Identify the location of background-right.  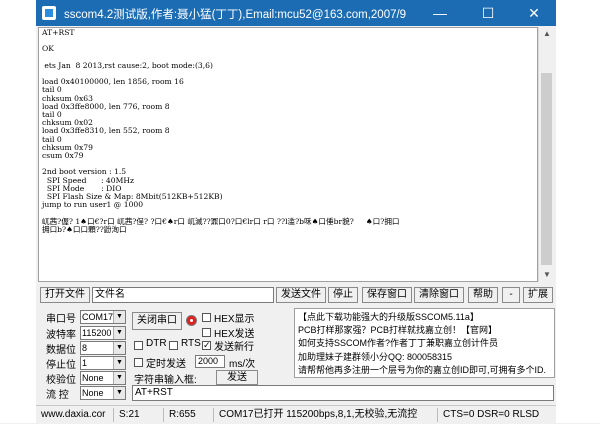
(578, 211).